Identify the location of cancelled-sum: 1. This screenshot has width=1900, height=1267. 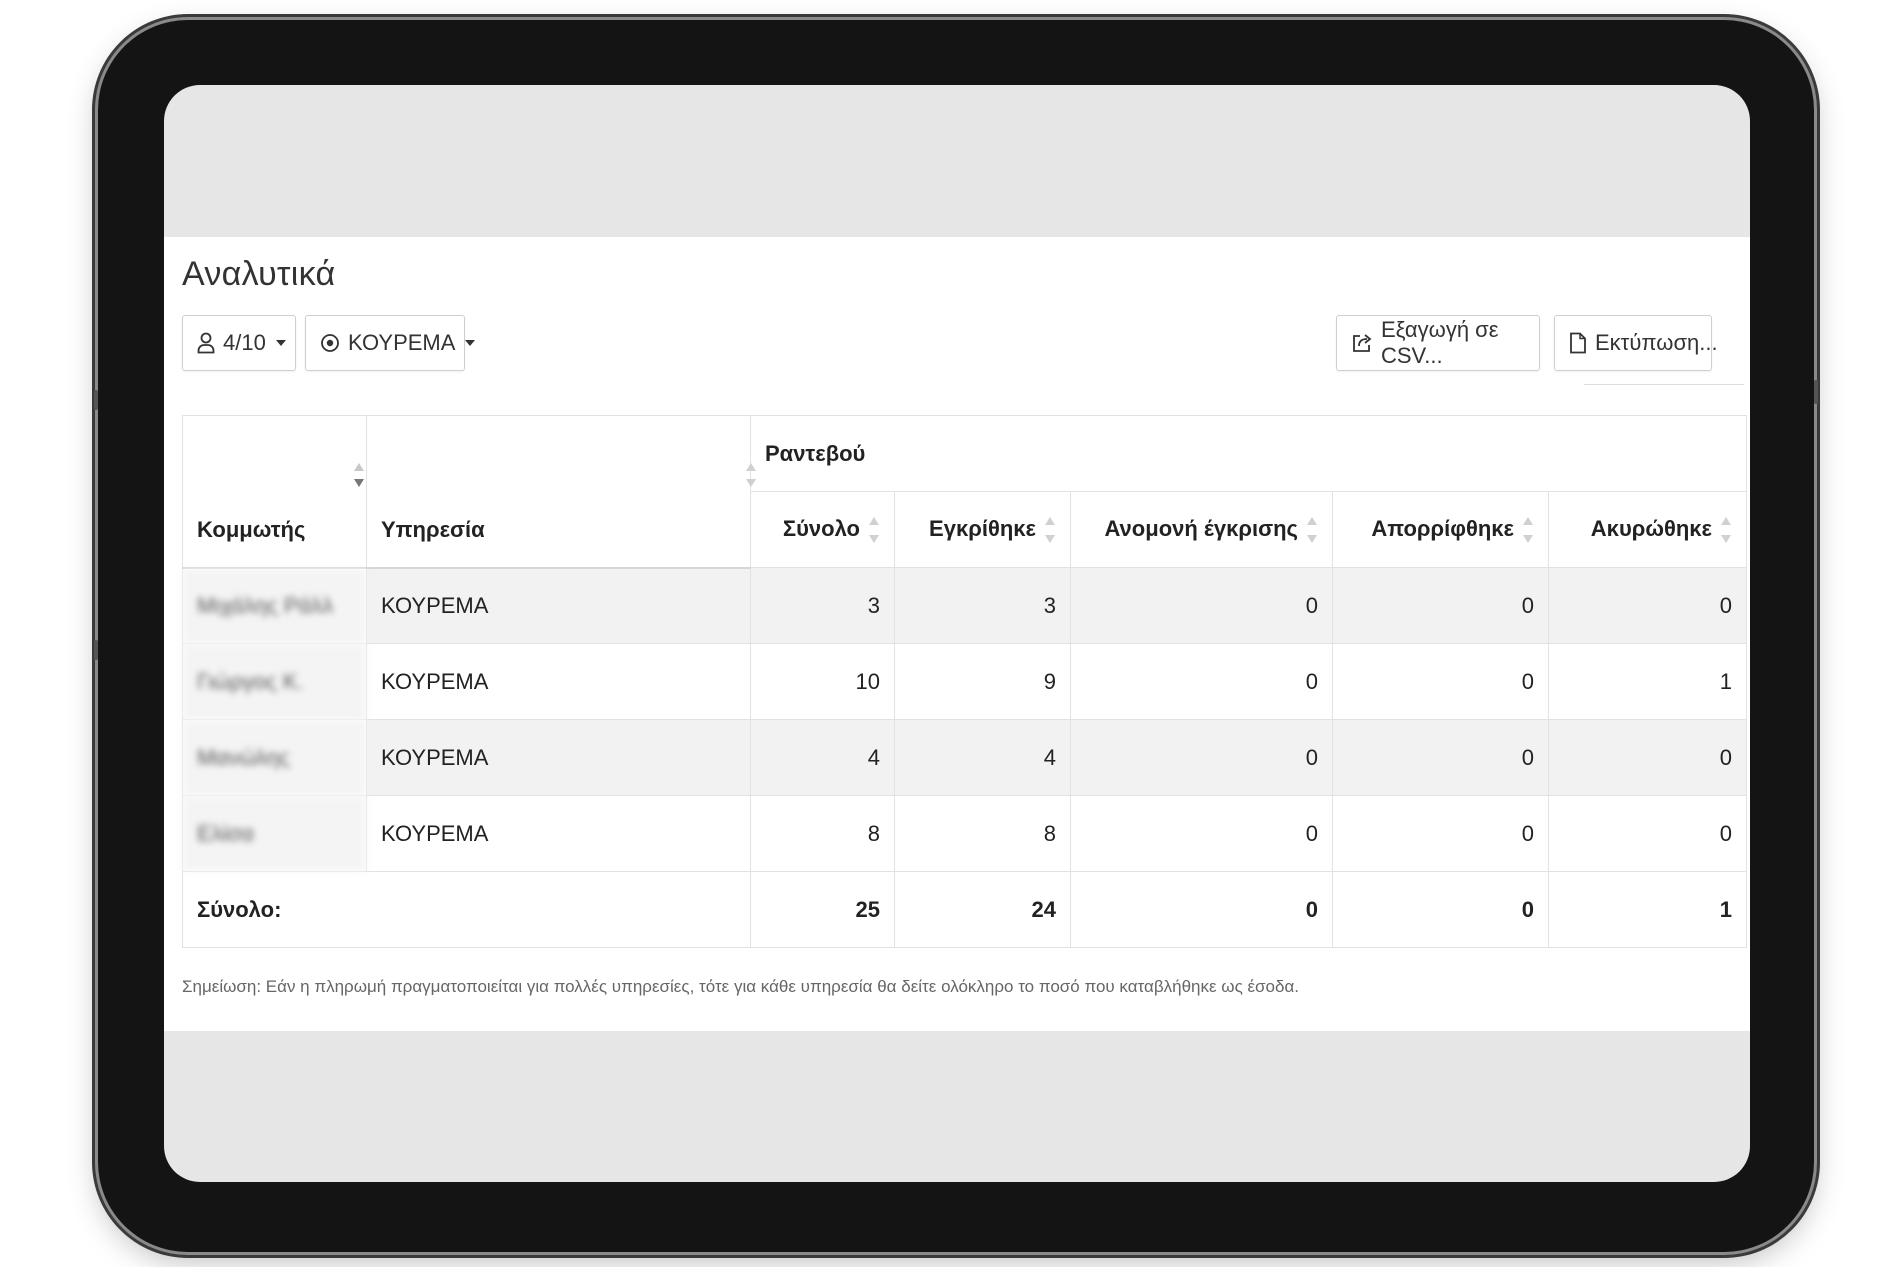
(1647, 909).